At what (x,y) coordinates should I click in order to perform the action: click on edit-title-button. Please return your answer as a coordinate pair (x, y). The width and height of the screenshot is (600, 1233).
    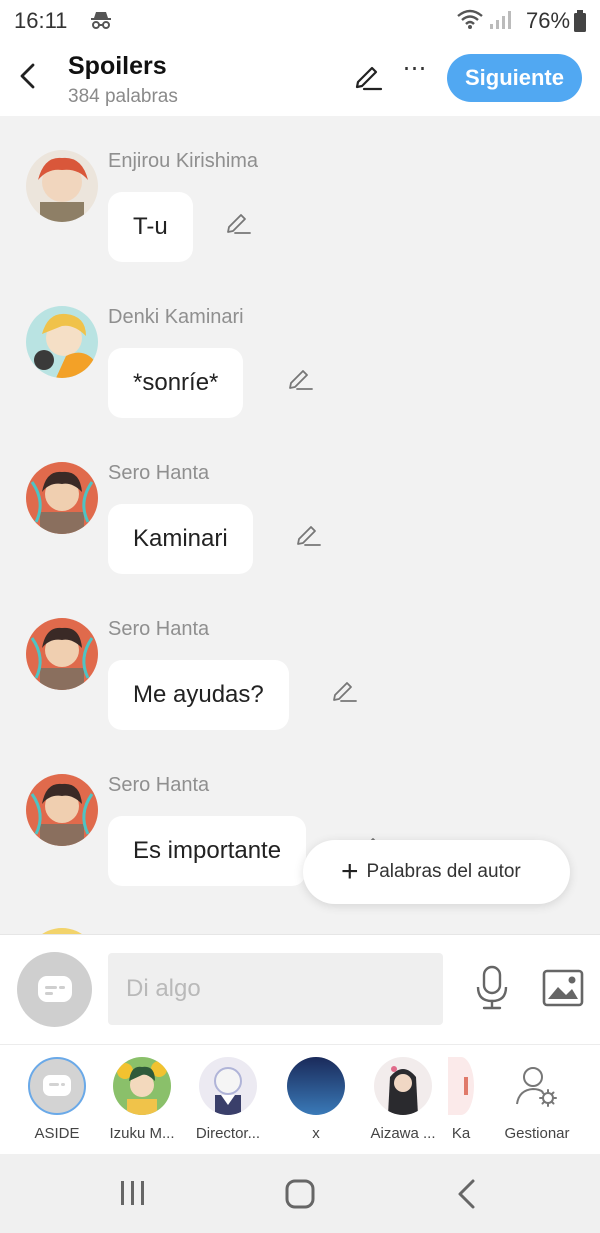
    Looking at the image, I should click on (368, 78).